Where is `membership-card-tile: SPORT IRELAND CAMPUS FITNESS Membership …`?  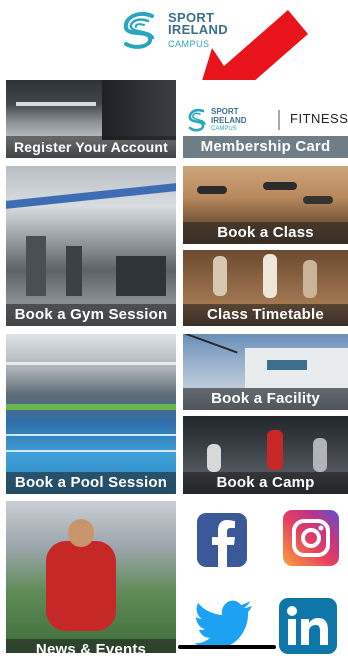 membership-card-tile: SPORT IRELAND CAMPUS FITNESS Membership … is located at coordinates (265, 119).